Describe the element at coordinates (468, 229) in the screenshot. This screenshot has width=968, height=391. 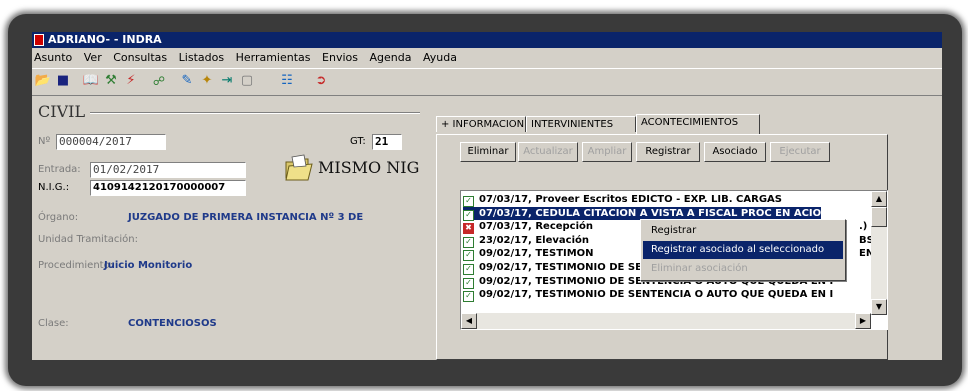
I see `pending-status-icon: ✖` at that location.